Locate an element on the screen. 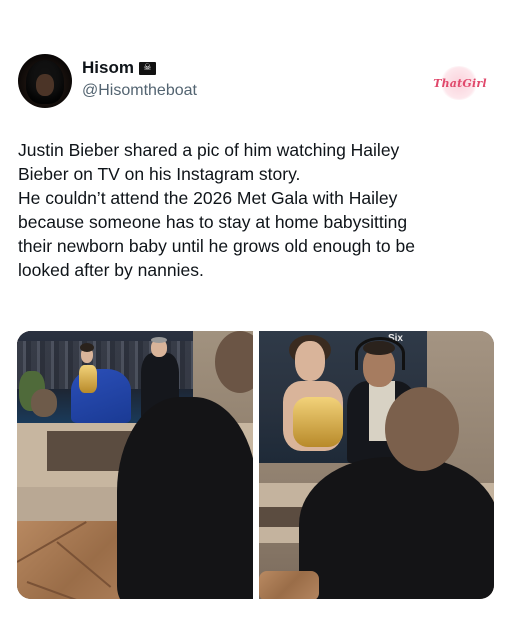 This screenshot has width=512, height=640. user-name-row: Hisom ☠ is located at coordinates (119, 68).